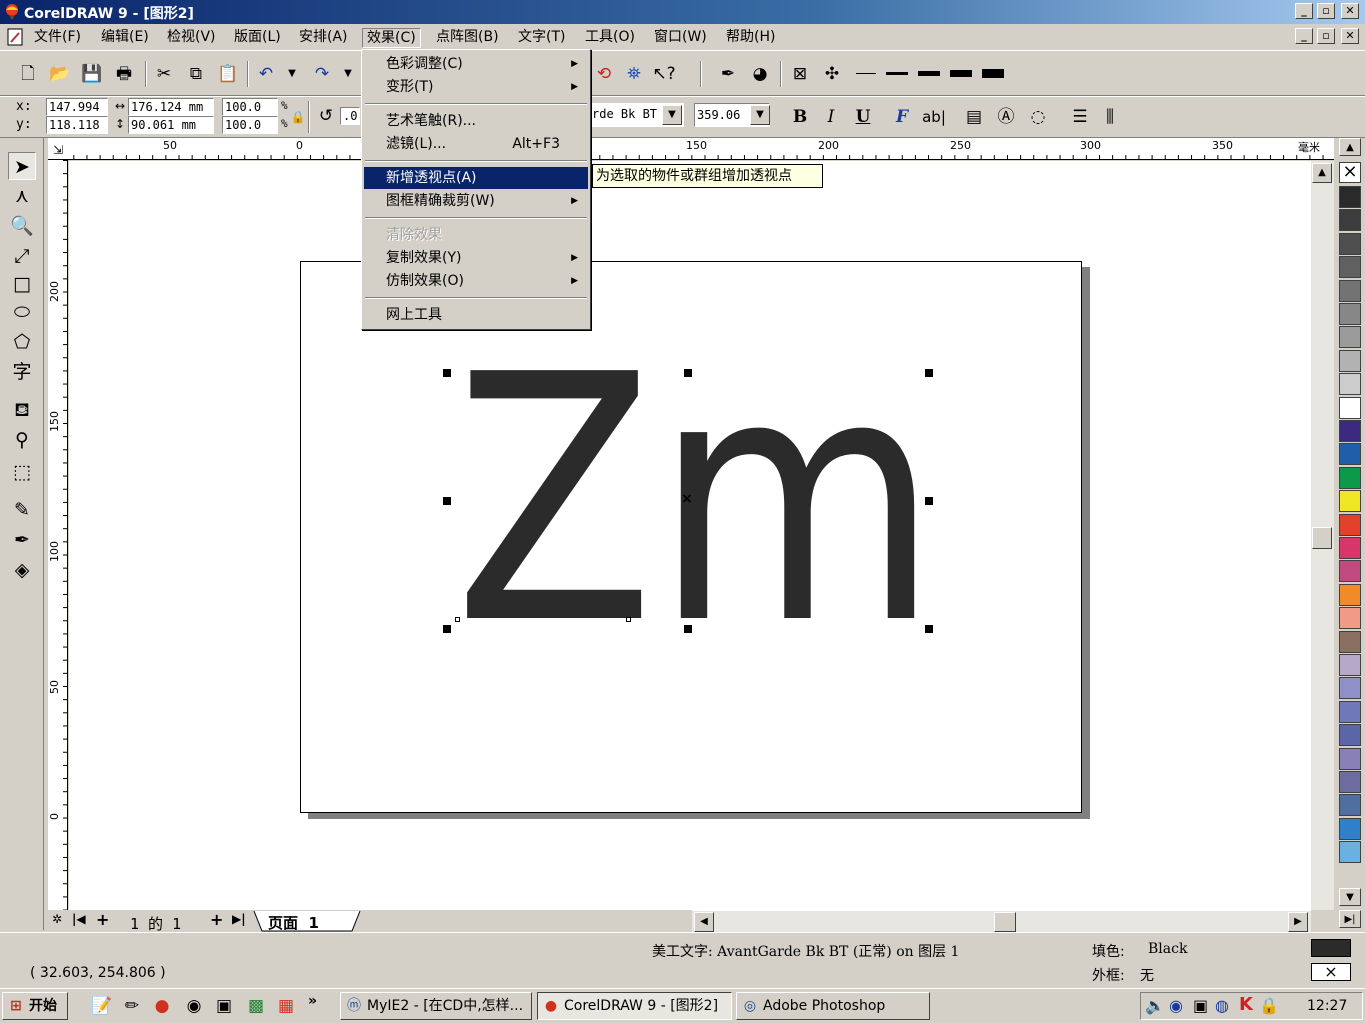 This screenshot has height=1023, width=1365. Describe the element at coordinates (1080, 117) in the screenshot. I see `horizontal-text-icon: ☰` at that location.